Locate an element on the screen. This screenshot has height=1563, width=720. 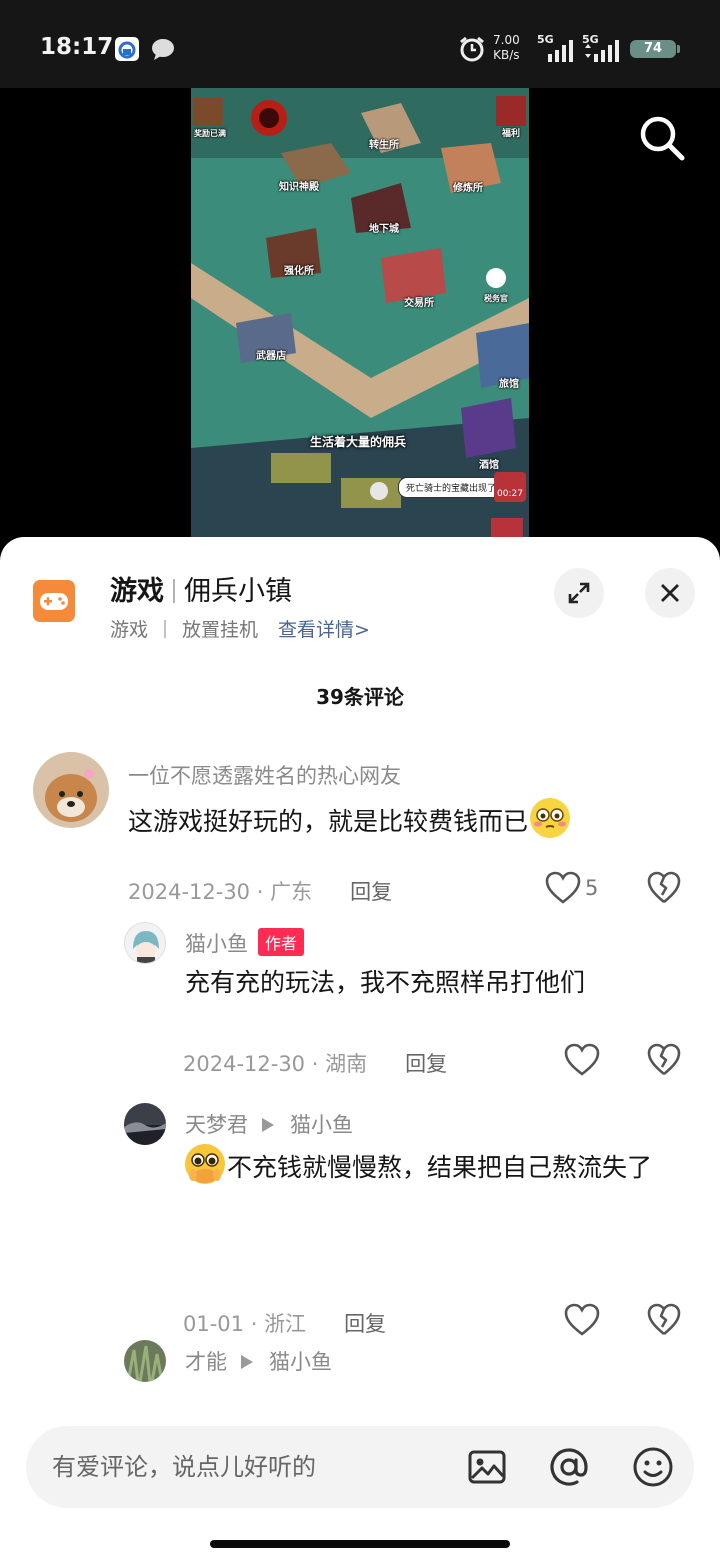
game-tags: 游戏 放置挂机 查看详情> is located at coordinates (240, 628).